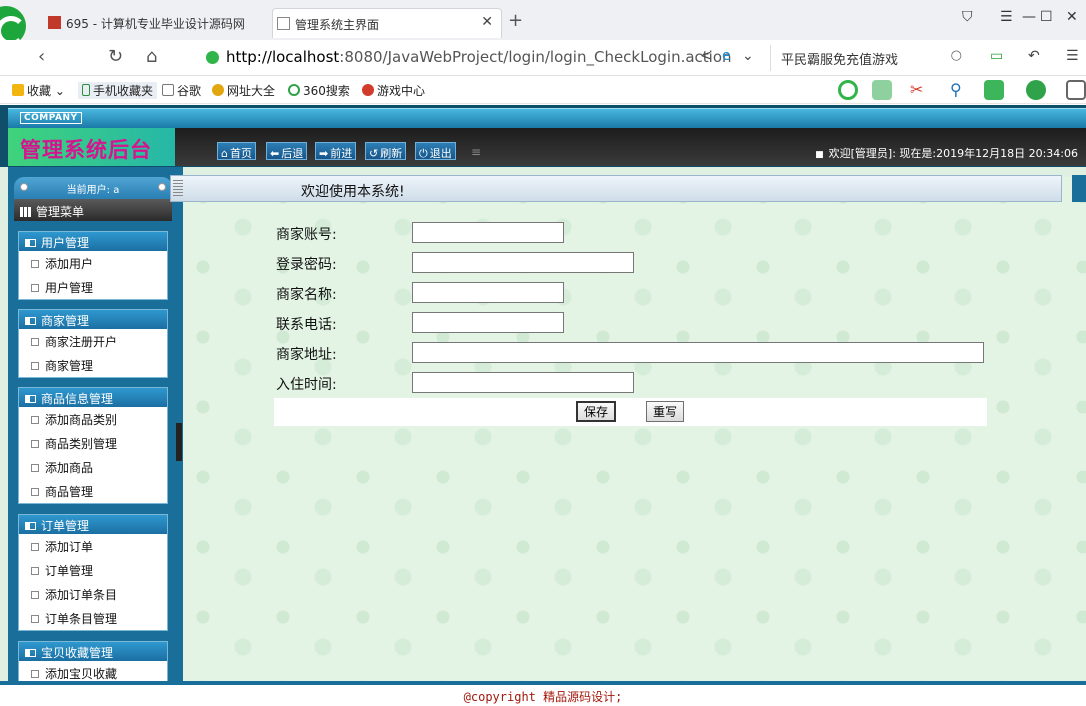  What do you see at coordinates (287, 151) in the screenshot?
I see `back-button: ⬅ 后退` at bounding box center [287, 151].